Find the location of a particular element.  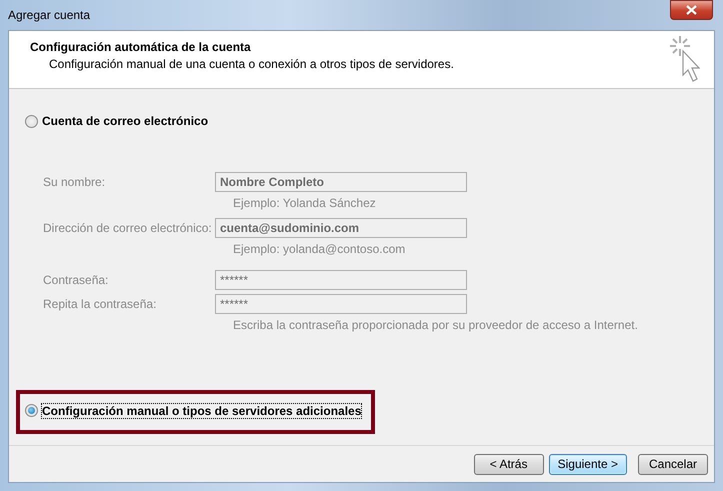

dialog-button: Siguiente > is located at coordinates (587, 464).